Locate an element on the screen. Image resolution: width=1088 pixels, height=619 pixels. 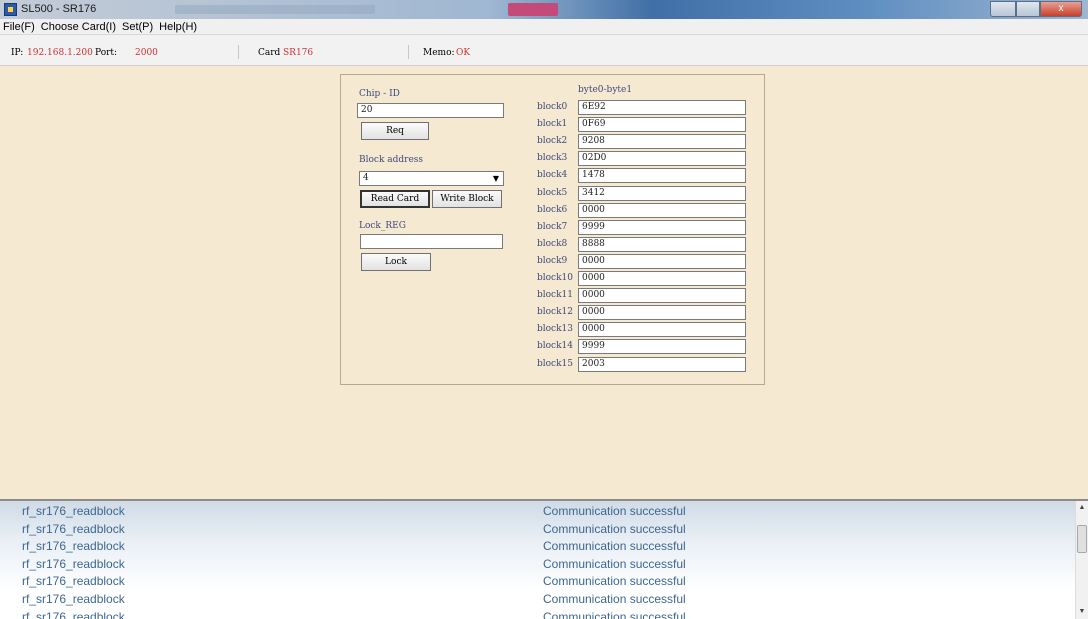
taskbar-tab is located at coordinates (533, 9).